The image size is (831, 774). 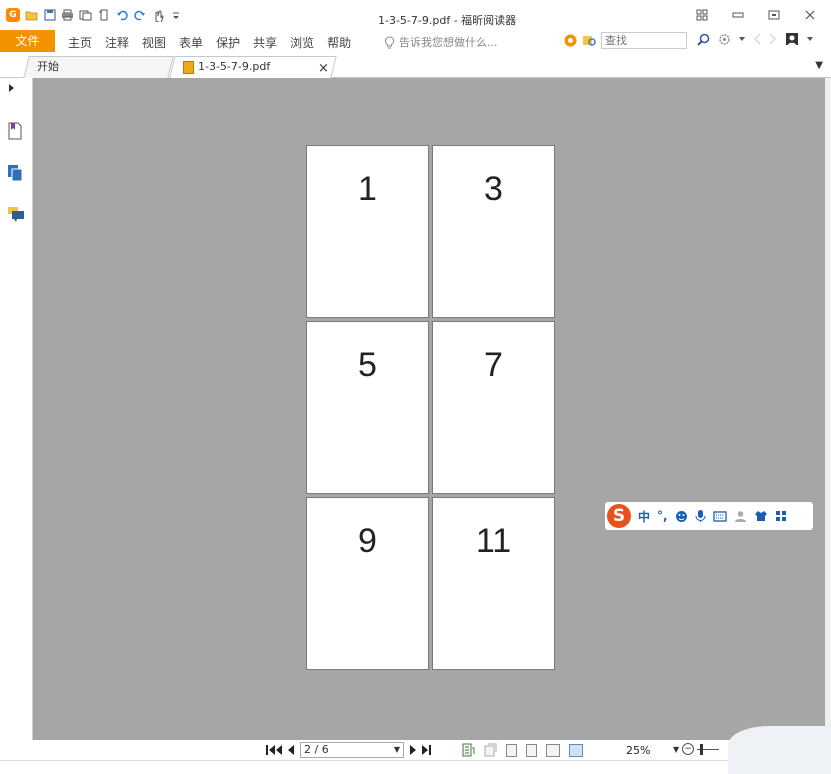 I want to click on page-number: 5, so click(x=367, y=365).